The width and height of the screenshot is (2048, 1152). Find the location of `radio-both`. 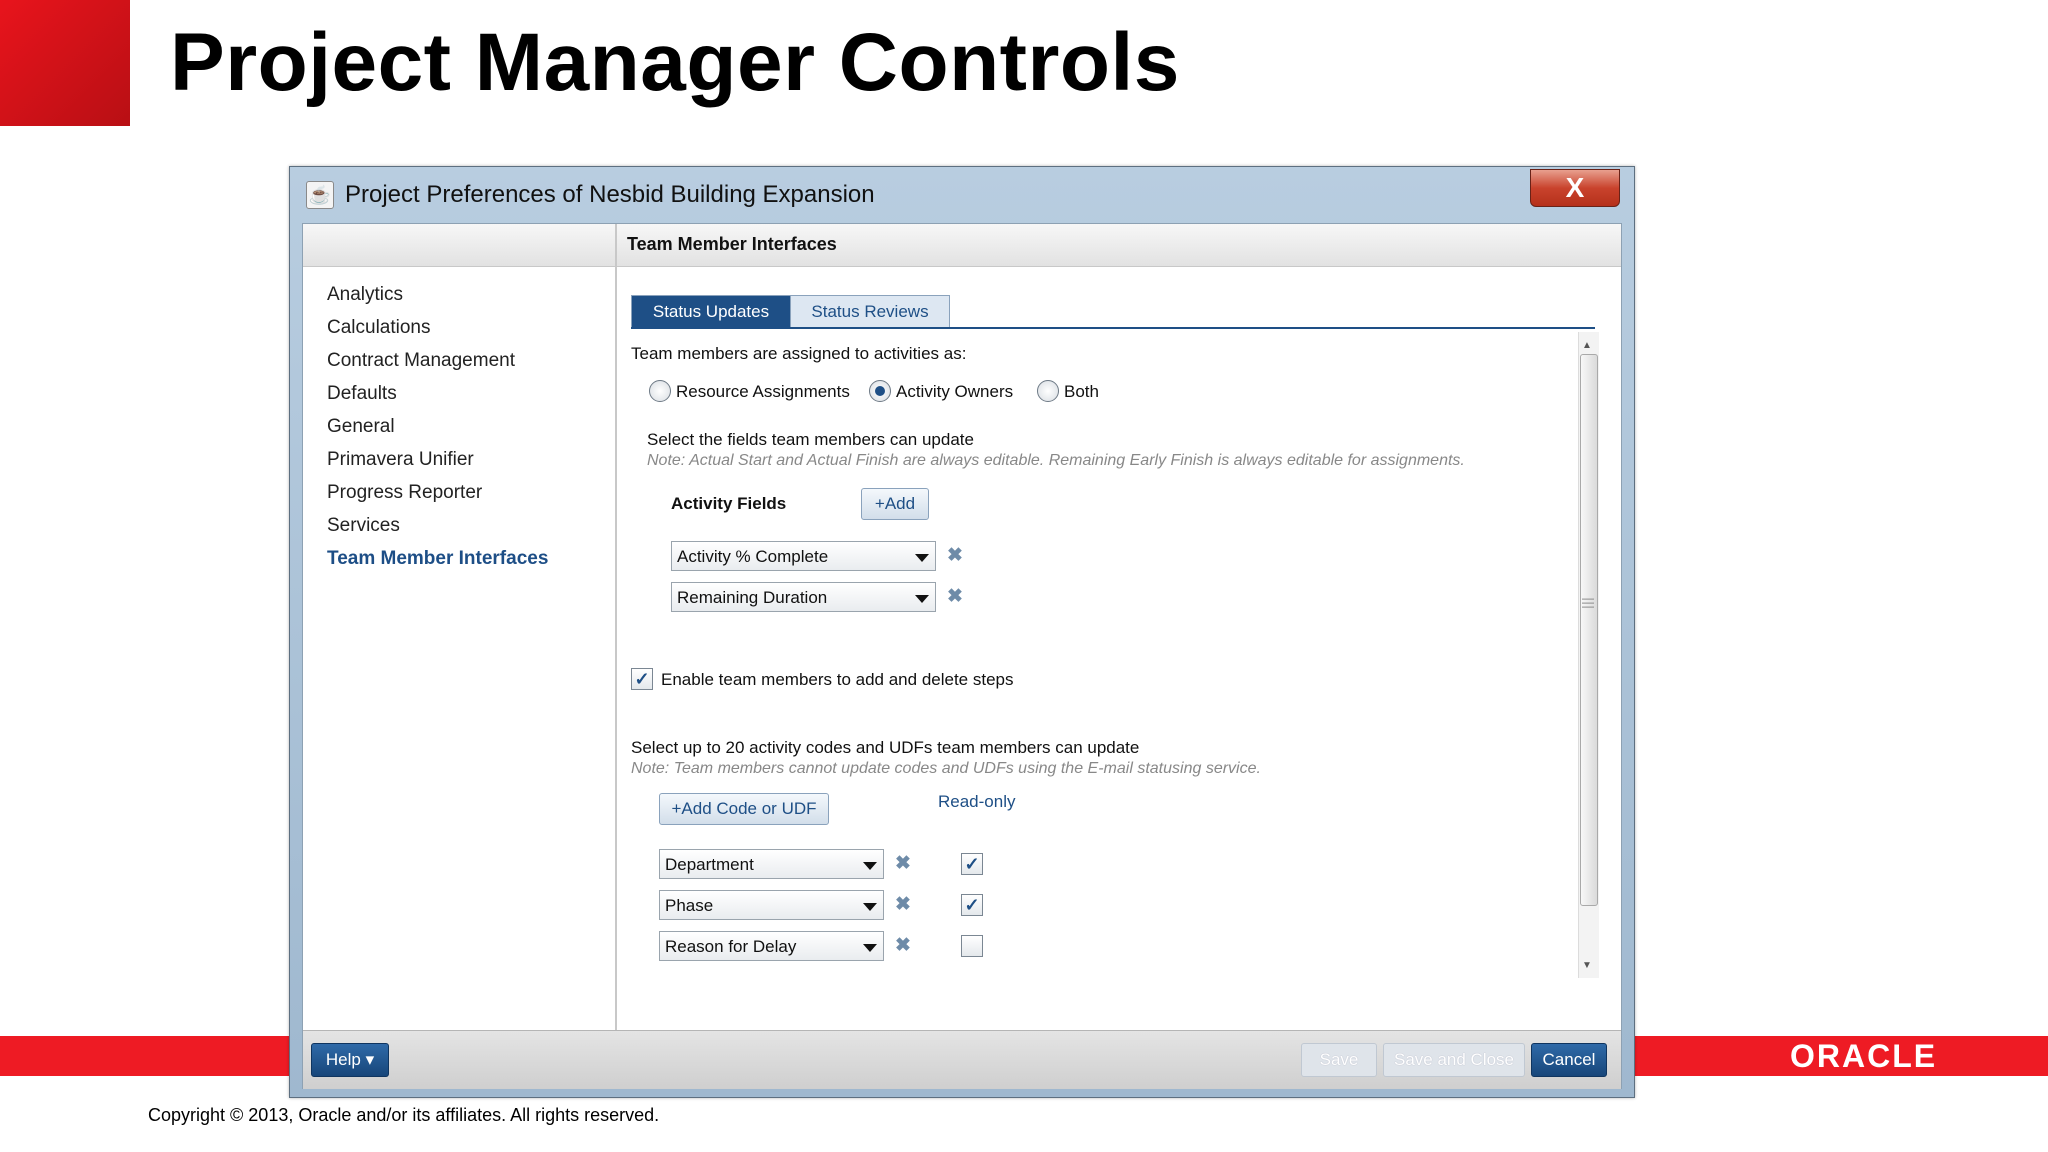

radio-both is located at coordinates (1048, 391).